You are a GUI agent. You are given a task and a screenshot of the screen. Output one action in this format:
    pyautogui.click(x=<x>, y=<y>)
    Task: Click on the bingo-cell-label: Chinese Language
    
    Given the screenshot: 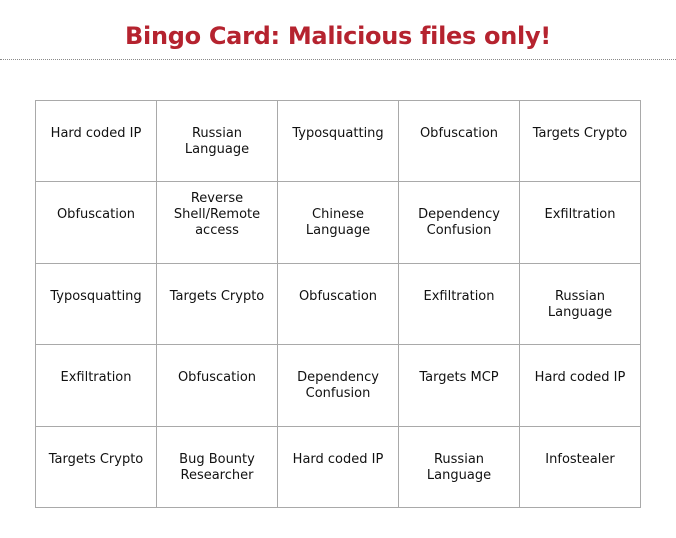 What is the action you would take?
    pyautogui.click(x=338, y=223)
    